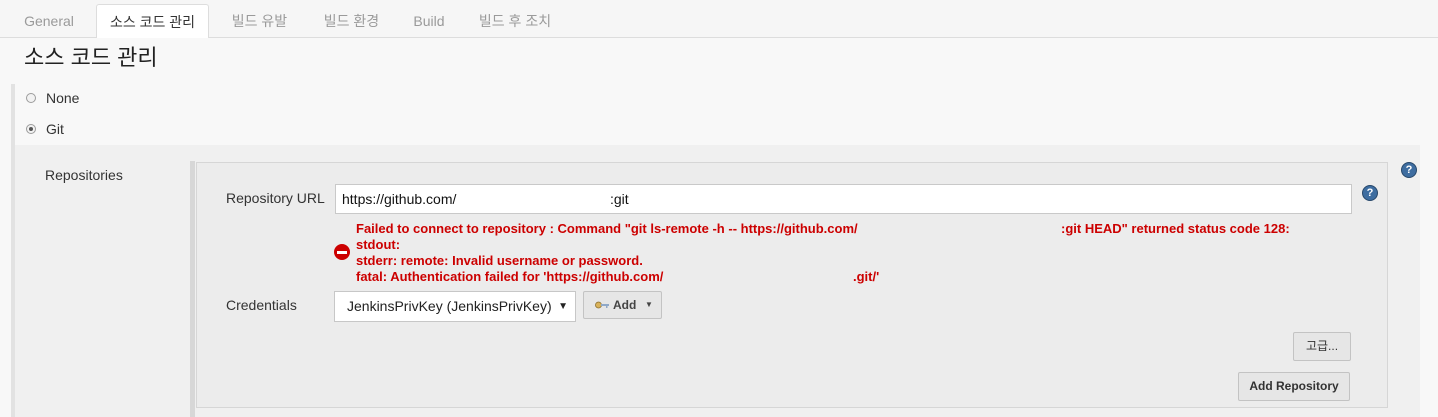  Describe the element at coordinates (1175, 228) in the screenshot. I see `error-line-1b: :git HEAD" returned status code 128:` at that location.